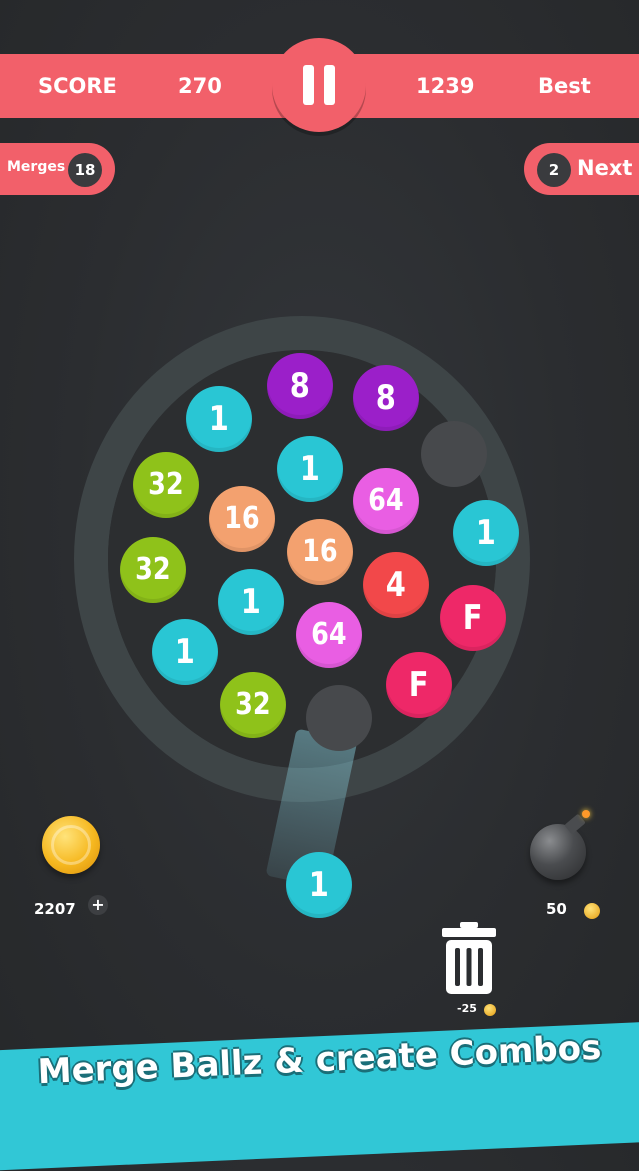 This screenshot has height=1171, width=639. I want to click on fuse-spark-icon, so click(586, 814).